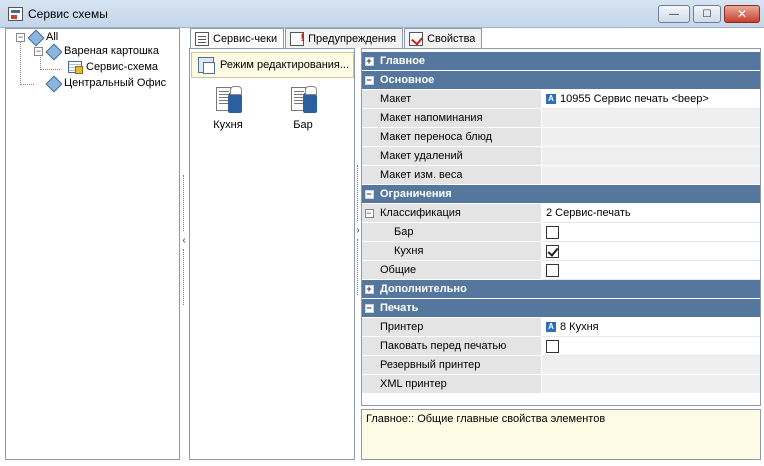 This screenshot has height=466, width=764. What do you see at coordinates (303, 100) in the screenshot?
I see `bar-printer-icon` at bounding box center [303, 100].